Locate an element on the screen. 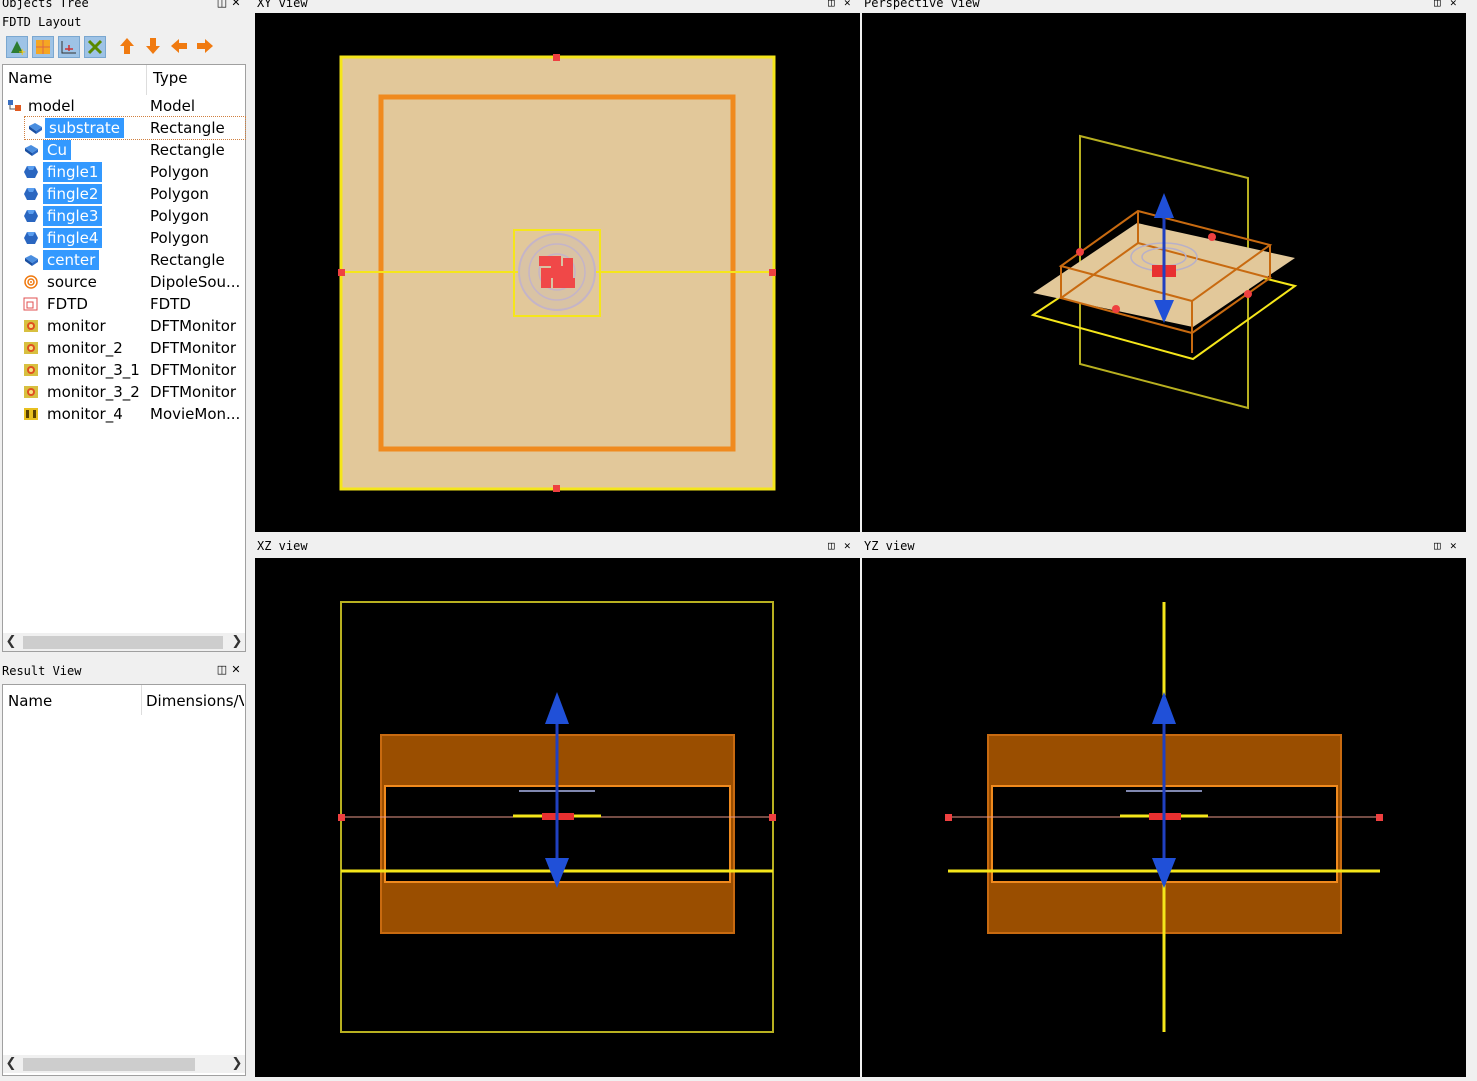  yz-scene is located at coordinates (1164, 817).